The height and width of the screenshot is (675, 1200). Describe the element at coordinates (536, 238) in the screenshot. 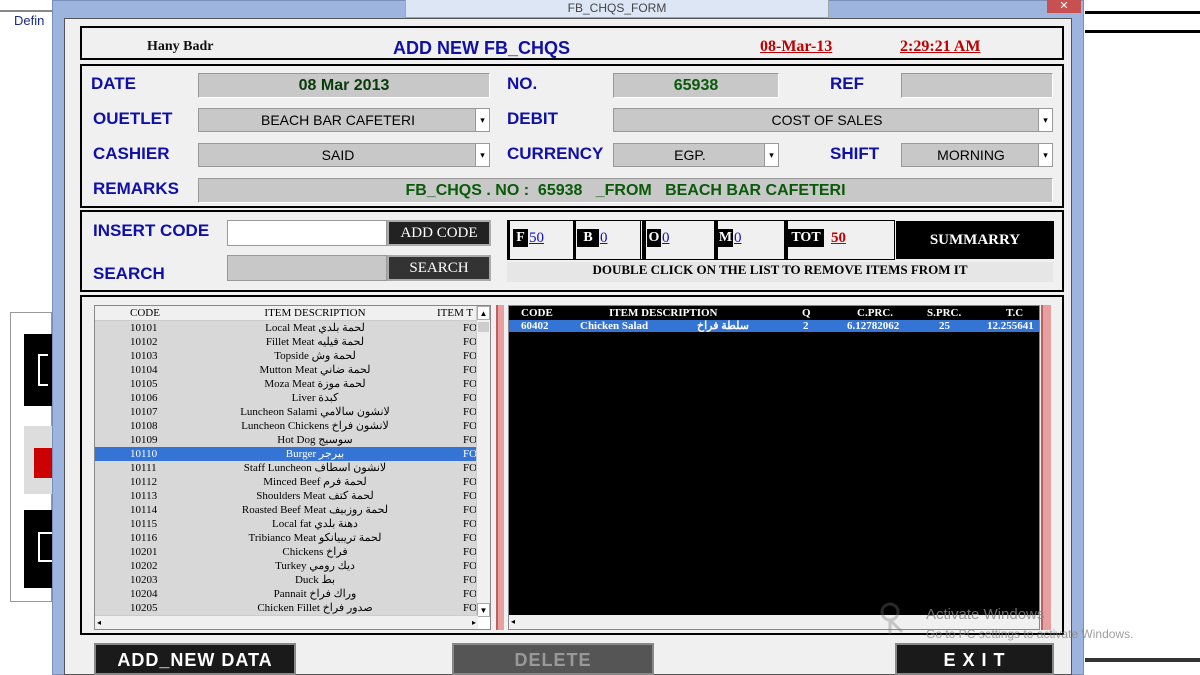

I see `summary-f-value: 50` at that location.